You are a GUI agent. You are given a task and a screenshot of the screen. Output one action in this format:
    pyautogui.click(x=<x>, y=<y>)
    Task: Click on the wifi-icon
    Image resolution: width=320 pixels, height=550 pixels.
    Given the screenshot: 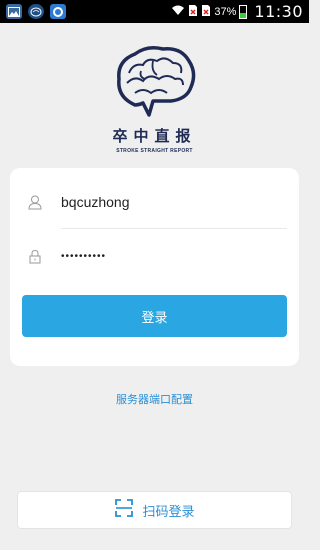 What is the action you would take?
    pyautogui.click(x=178, y=11)
    